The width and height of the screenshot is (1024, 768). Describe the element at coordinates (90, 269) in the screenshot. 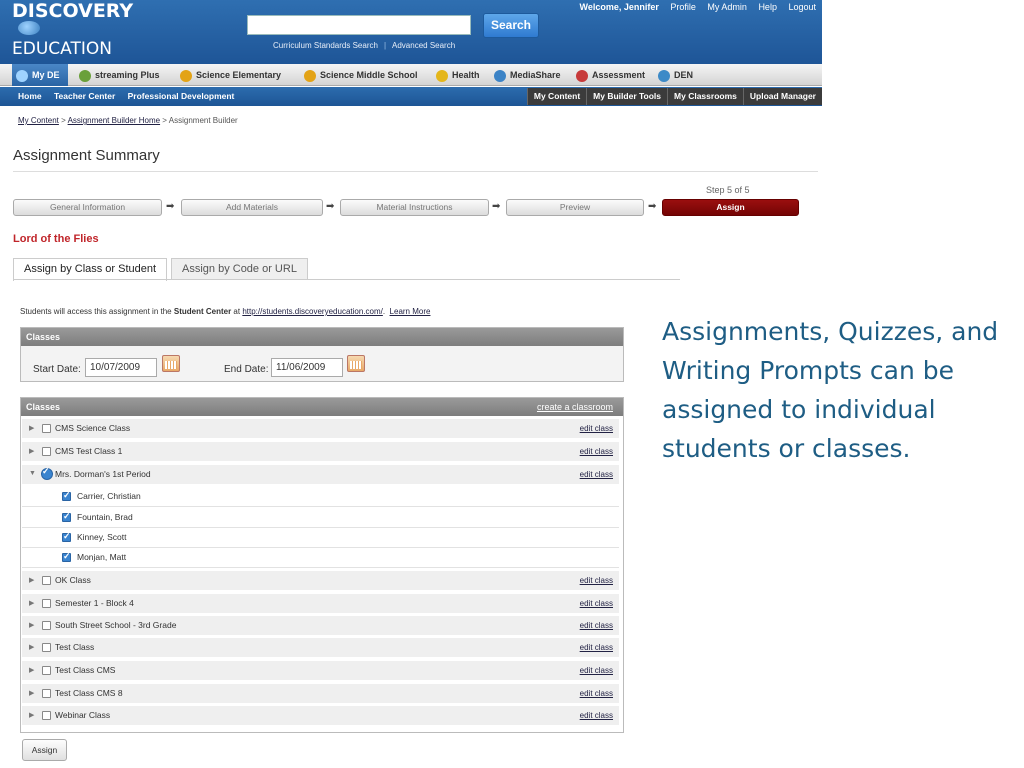

I see `tab-assign-by-class: Assign by Class or Student` at that location.